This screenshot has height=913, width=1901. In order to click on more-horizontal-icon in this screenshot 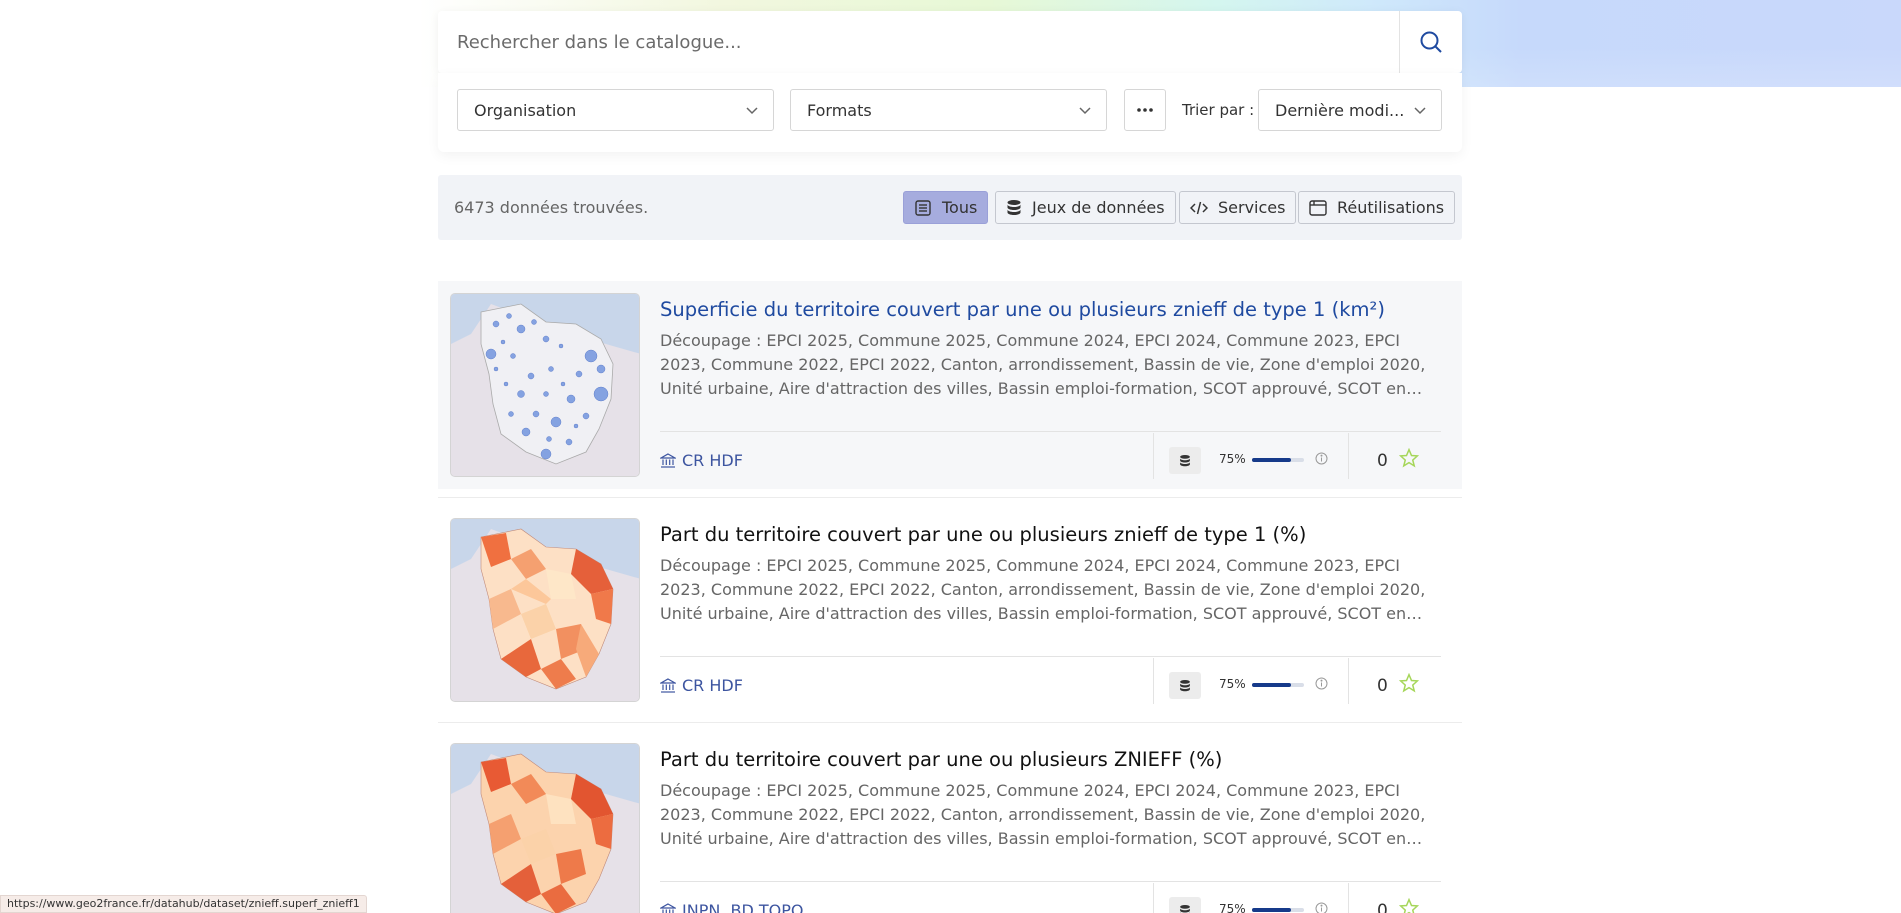, I will do `click(1145, 110)`.